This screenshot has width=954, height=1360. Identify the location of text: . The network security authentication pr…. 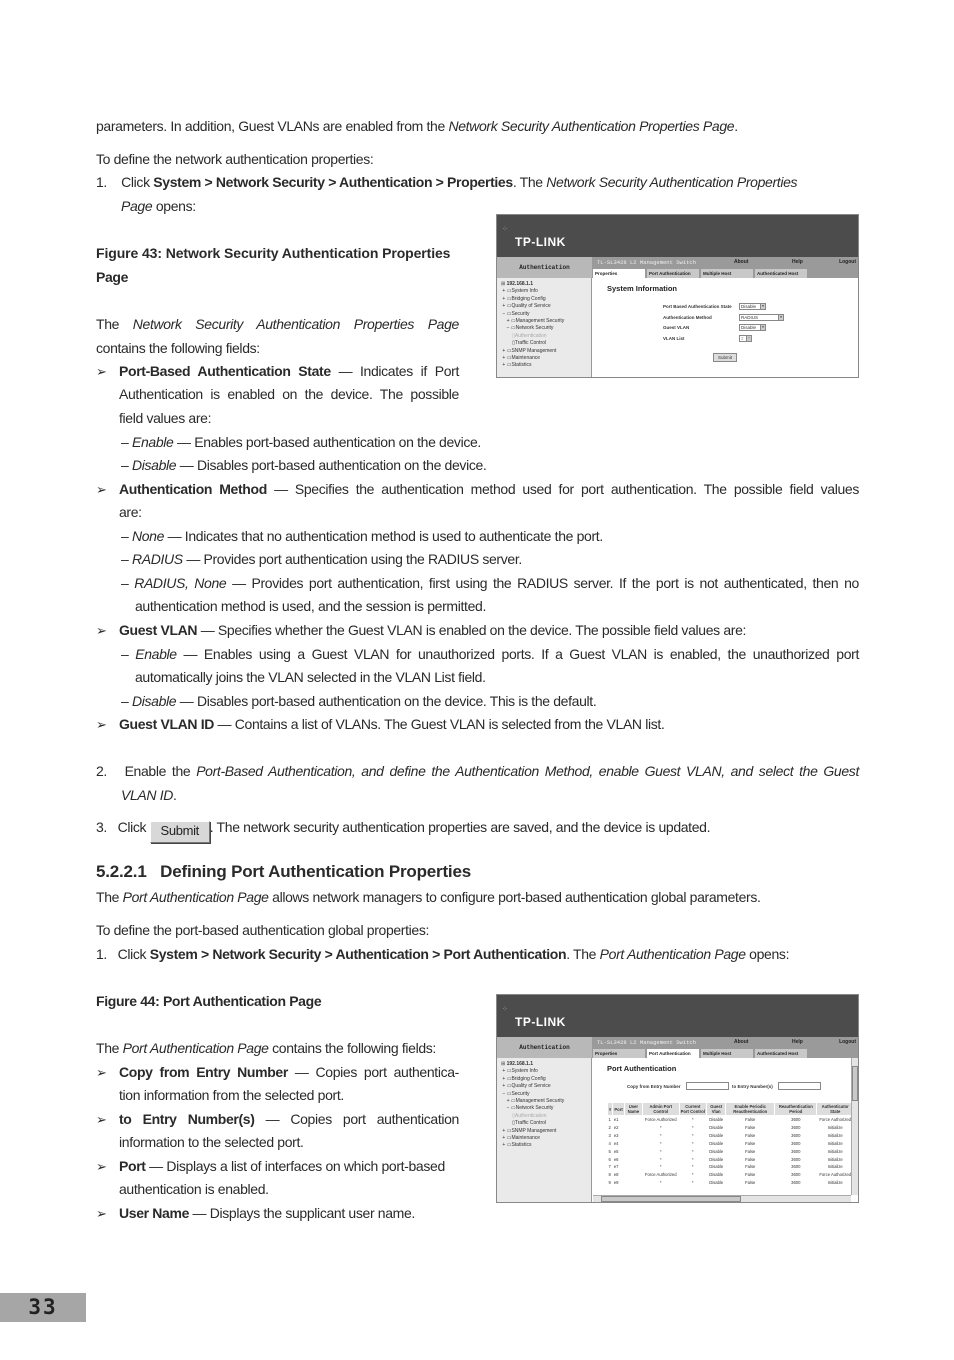
(460, 827).